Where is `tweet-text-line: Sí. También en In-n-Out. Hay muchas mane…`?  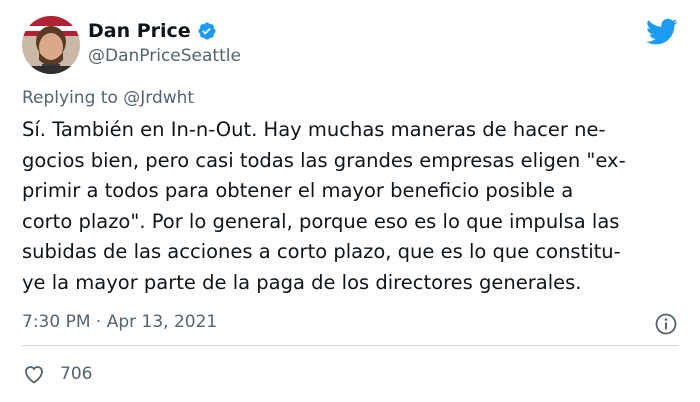
tweet-text-line: Sí. También en In-n-Out. Hay muchas mane… is located at coordinates (314, 129).